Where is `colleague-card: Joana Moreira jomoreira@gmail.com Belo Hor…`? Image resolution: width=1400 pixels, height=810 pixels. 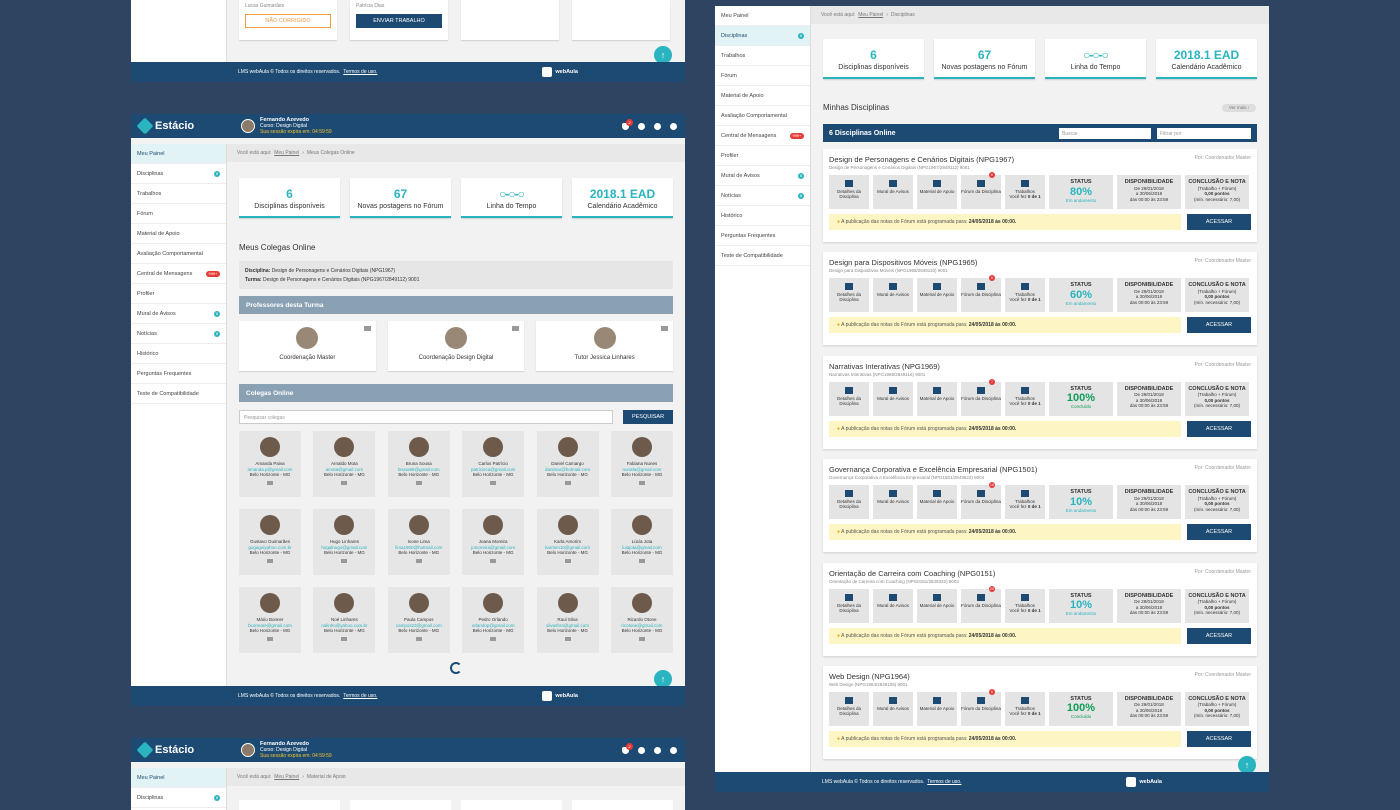 colleague-card: Joana Moreira jomoreira@gmail.com Belo Hor… is located at coordinates (493, 542).